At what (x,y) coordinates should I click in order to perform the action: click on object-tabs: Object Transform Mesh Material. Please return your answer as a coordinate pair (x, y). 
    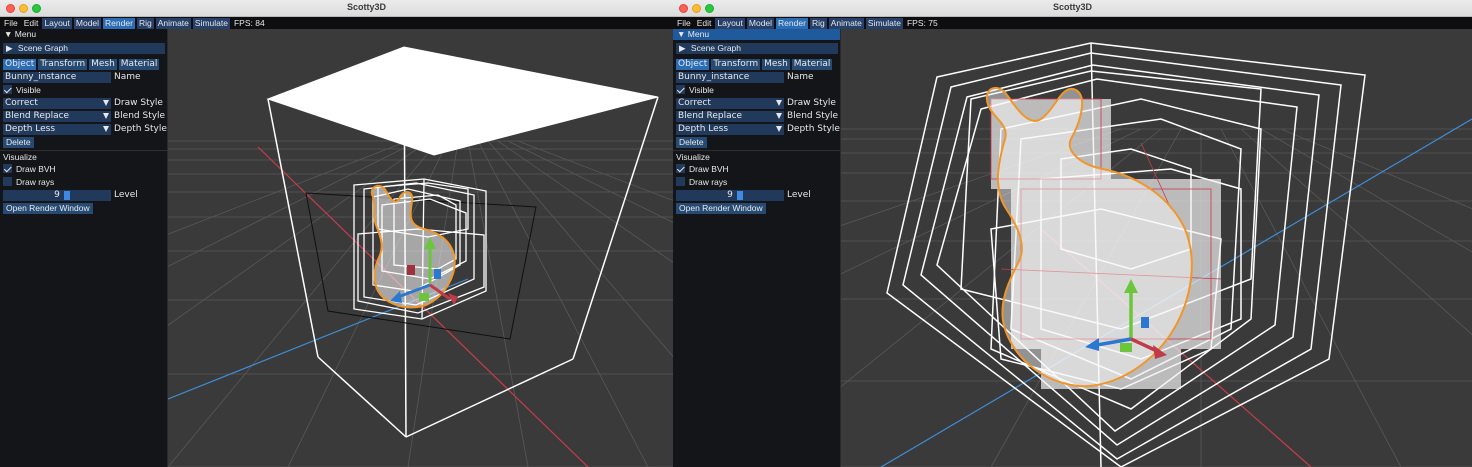
    Looking at the image, I should click on (754, 64).